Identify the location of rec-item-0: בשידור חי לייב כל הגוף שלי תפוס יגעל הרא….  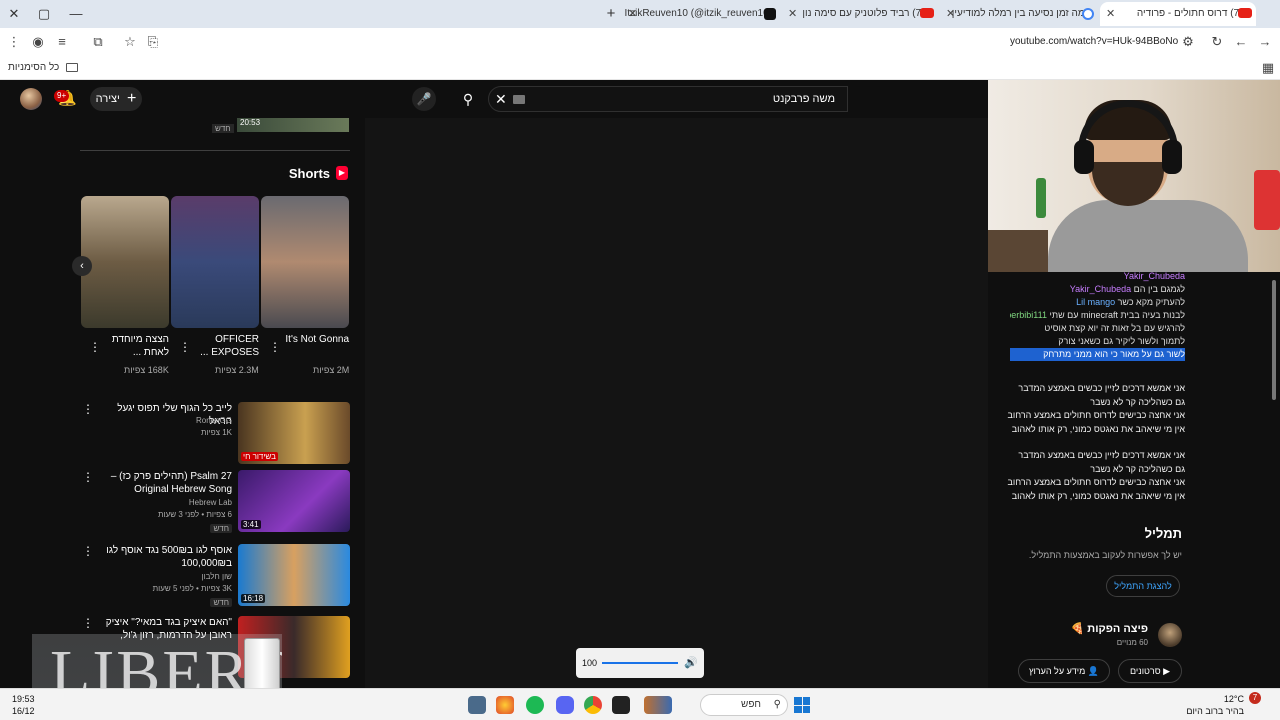
(215, 433).